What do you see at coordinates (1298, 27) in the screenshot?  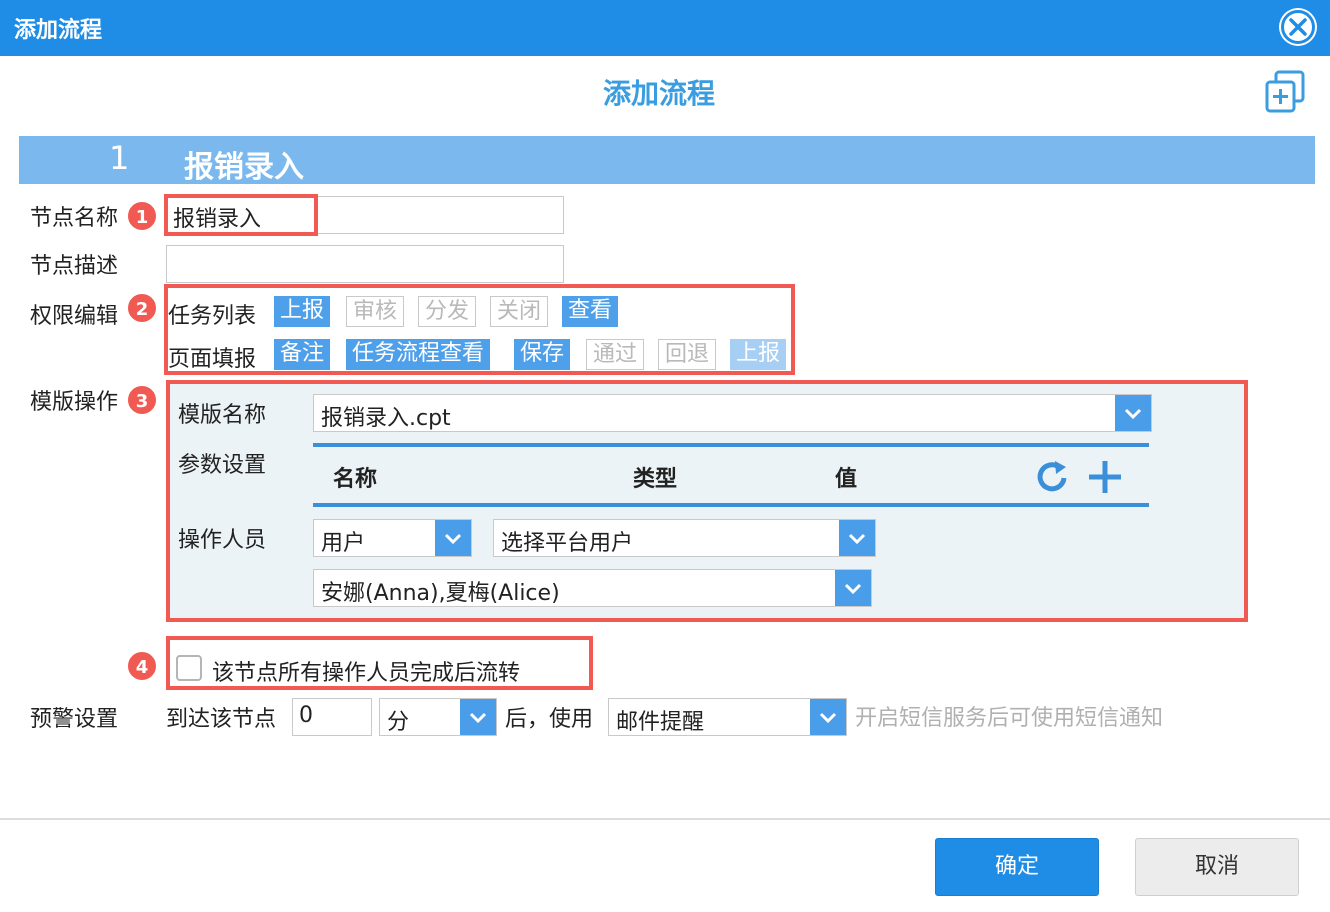 I see `close-icon` at bounding box center [1298, 27].